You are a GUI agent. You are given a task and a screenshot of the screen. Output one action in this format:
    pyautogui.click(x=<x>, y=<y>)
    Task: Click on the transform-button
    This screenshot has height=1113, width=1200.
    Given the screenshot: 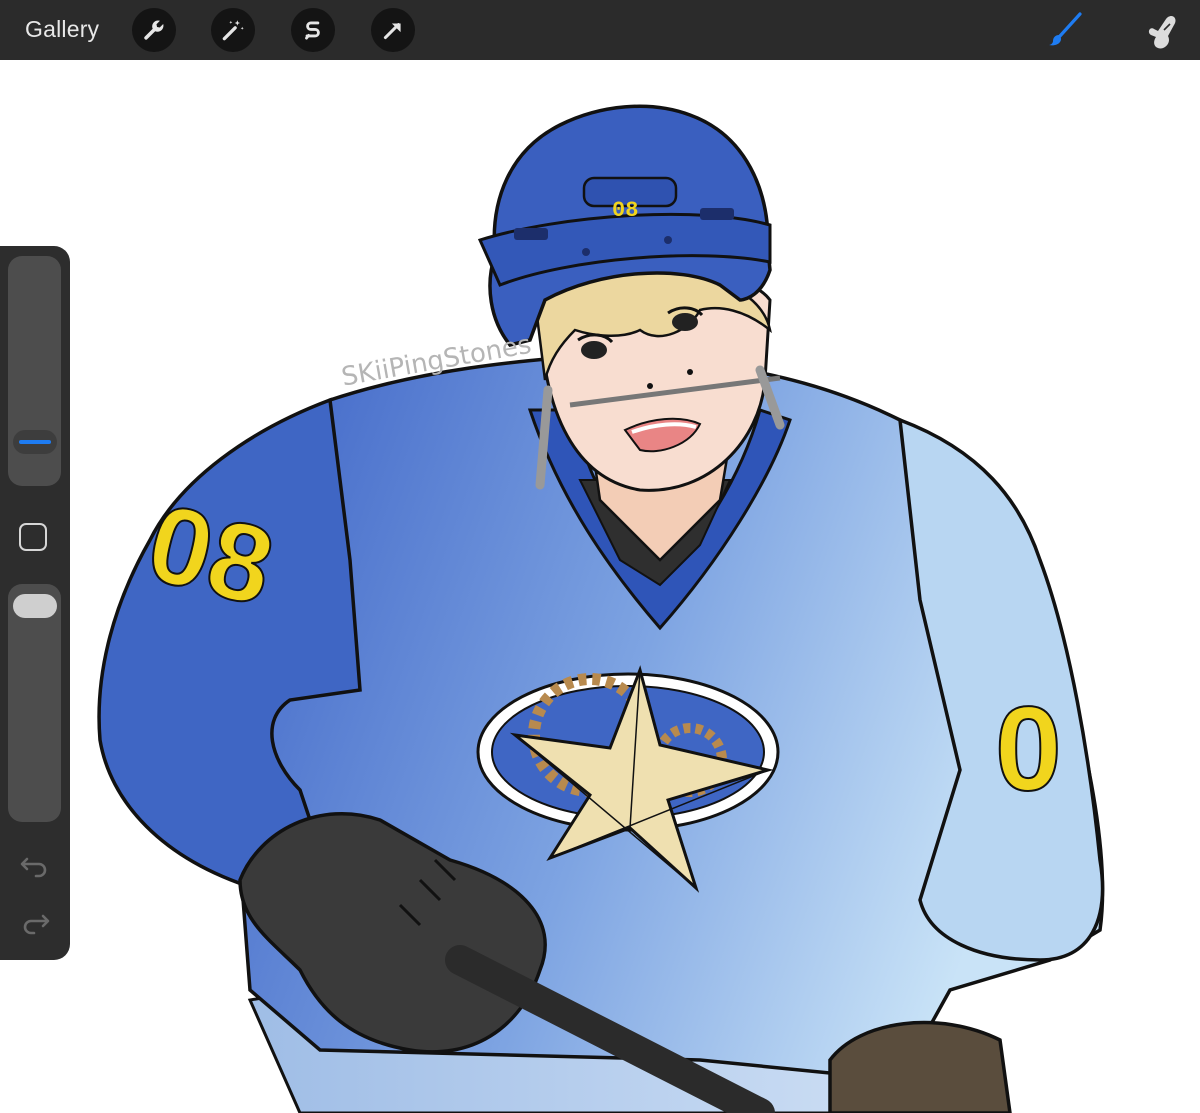 What is the action you would take?
    pyautogui.click(x=393, y=30)
    